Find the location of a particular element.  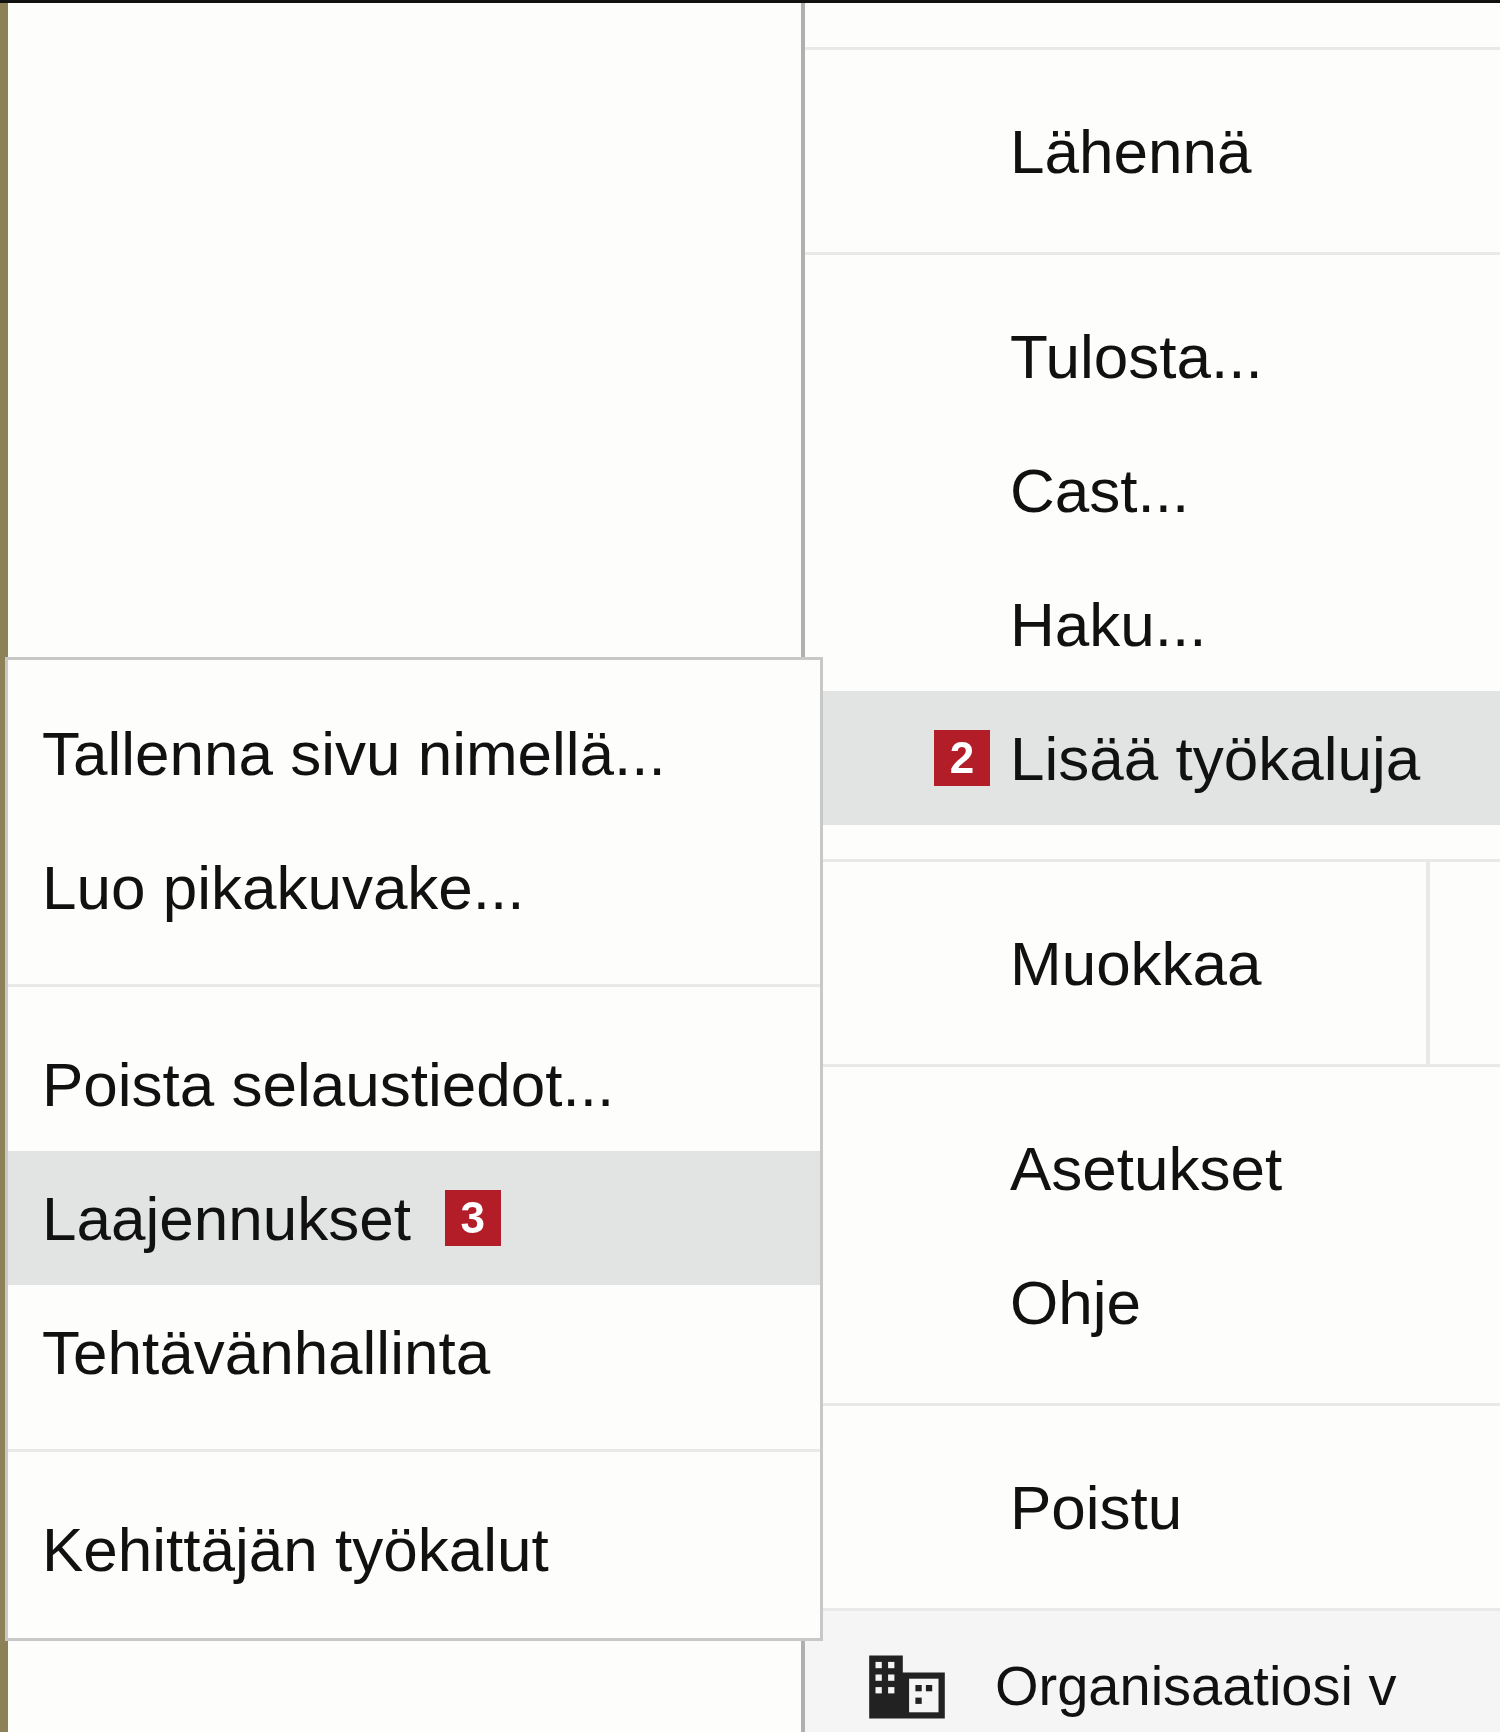

notification-badge: 2 is located at coordinates (962, 758).